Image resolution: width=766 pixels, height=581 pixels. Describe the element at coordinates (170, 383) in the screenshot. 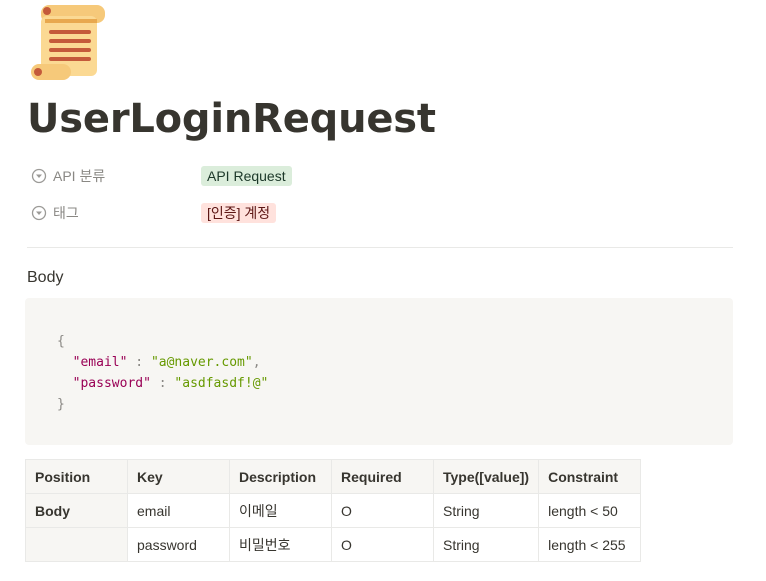

I see `code-line: "password" : "asdfasdf!@"` at that location.